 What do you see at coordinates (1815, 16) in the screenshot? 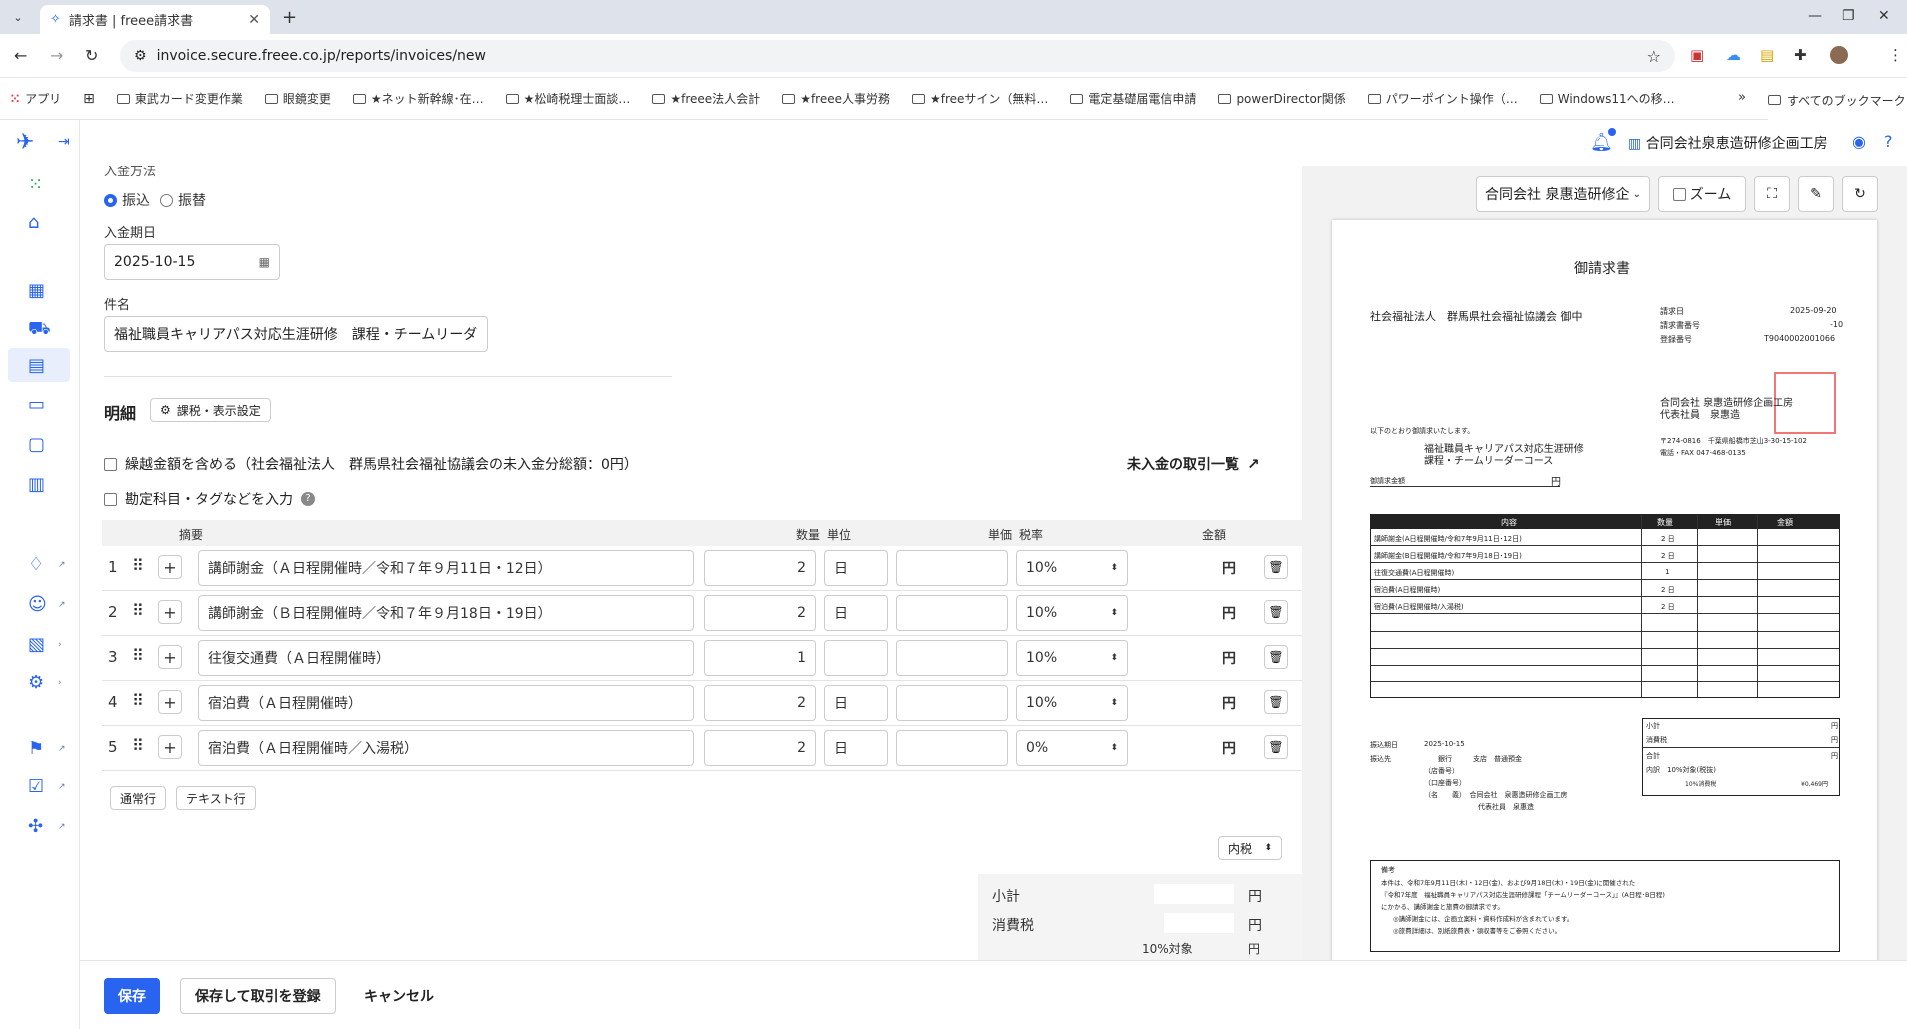
I see `minimize-icon: —` at bounding box center [1815, 16].